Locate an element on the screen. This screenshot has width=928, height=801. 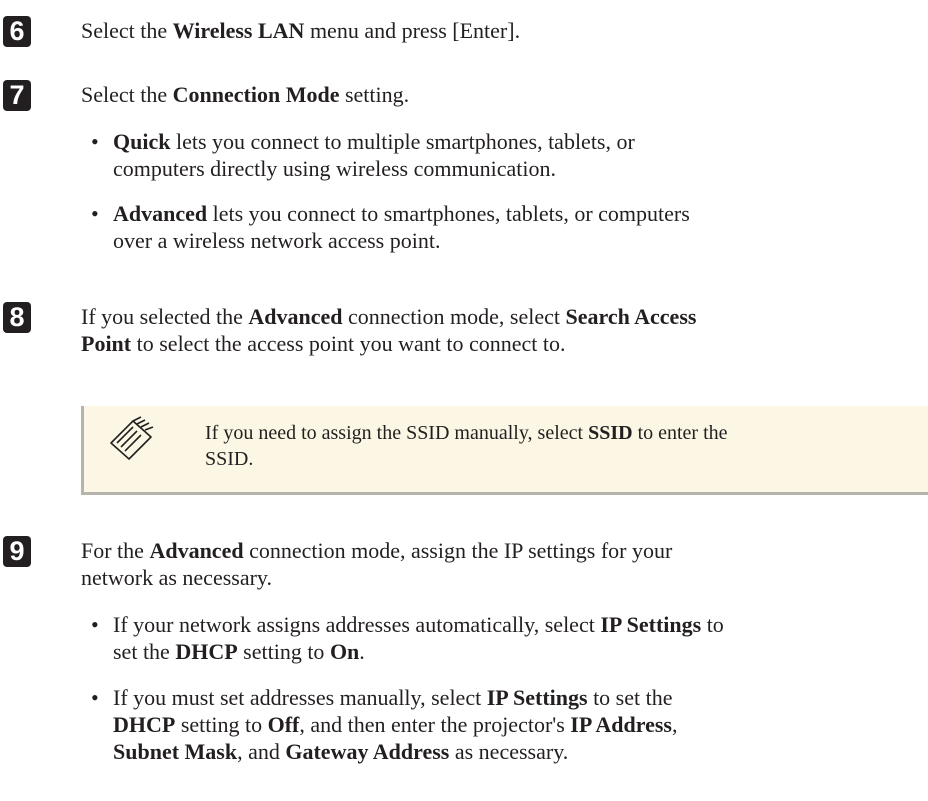
step-text: Select the Connection Mode setting. is located at coordinates (245, 94).